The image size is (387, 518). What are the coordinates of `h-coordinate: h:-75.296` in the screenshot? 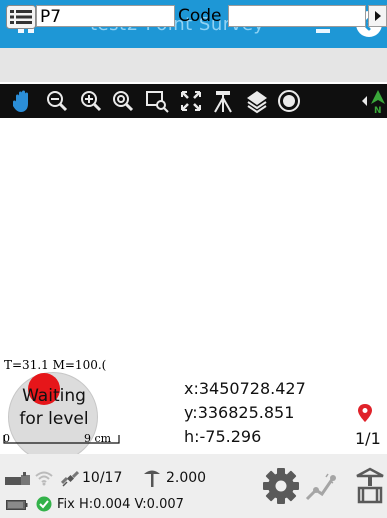 It's located at (223, 436).